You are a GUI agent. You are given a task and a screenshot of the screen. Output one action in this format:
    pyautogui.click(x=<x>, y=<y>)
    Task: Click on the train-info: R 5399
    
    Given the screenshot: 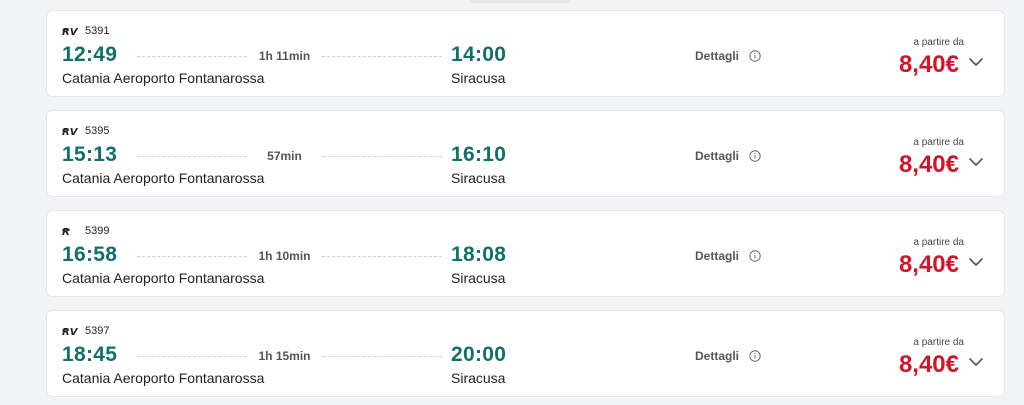 What is the action you would take?
    pyautogui.click(x=85, y=231)
    